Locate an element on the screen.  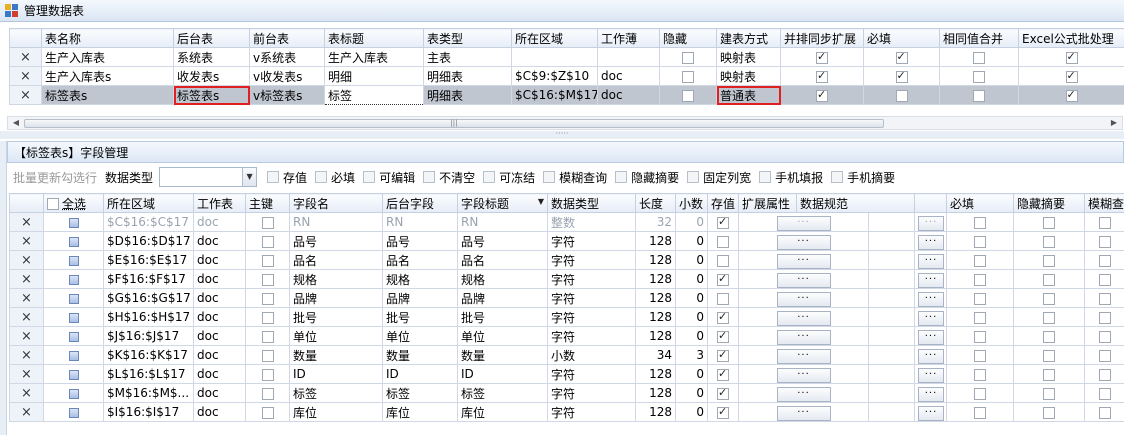
field-caption-cell: 品名 is located at coordinates (502, 260).